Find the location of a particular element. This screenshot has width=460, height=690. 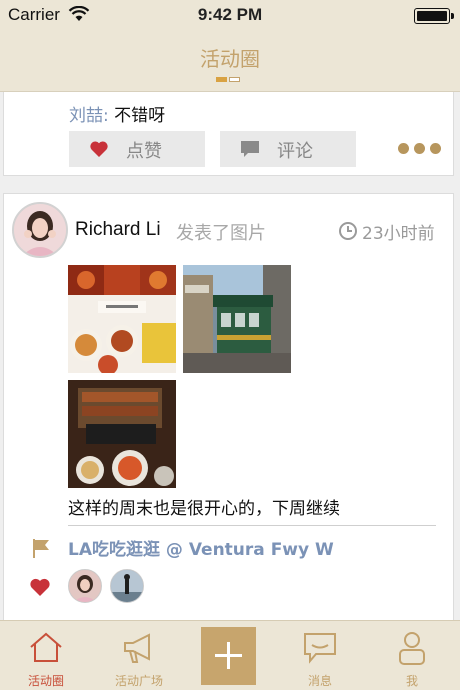

tab-bar: 活动圈 活动广场 消息 我 is located at coordinates (230, 655).